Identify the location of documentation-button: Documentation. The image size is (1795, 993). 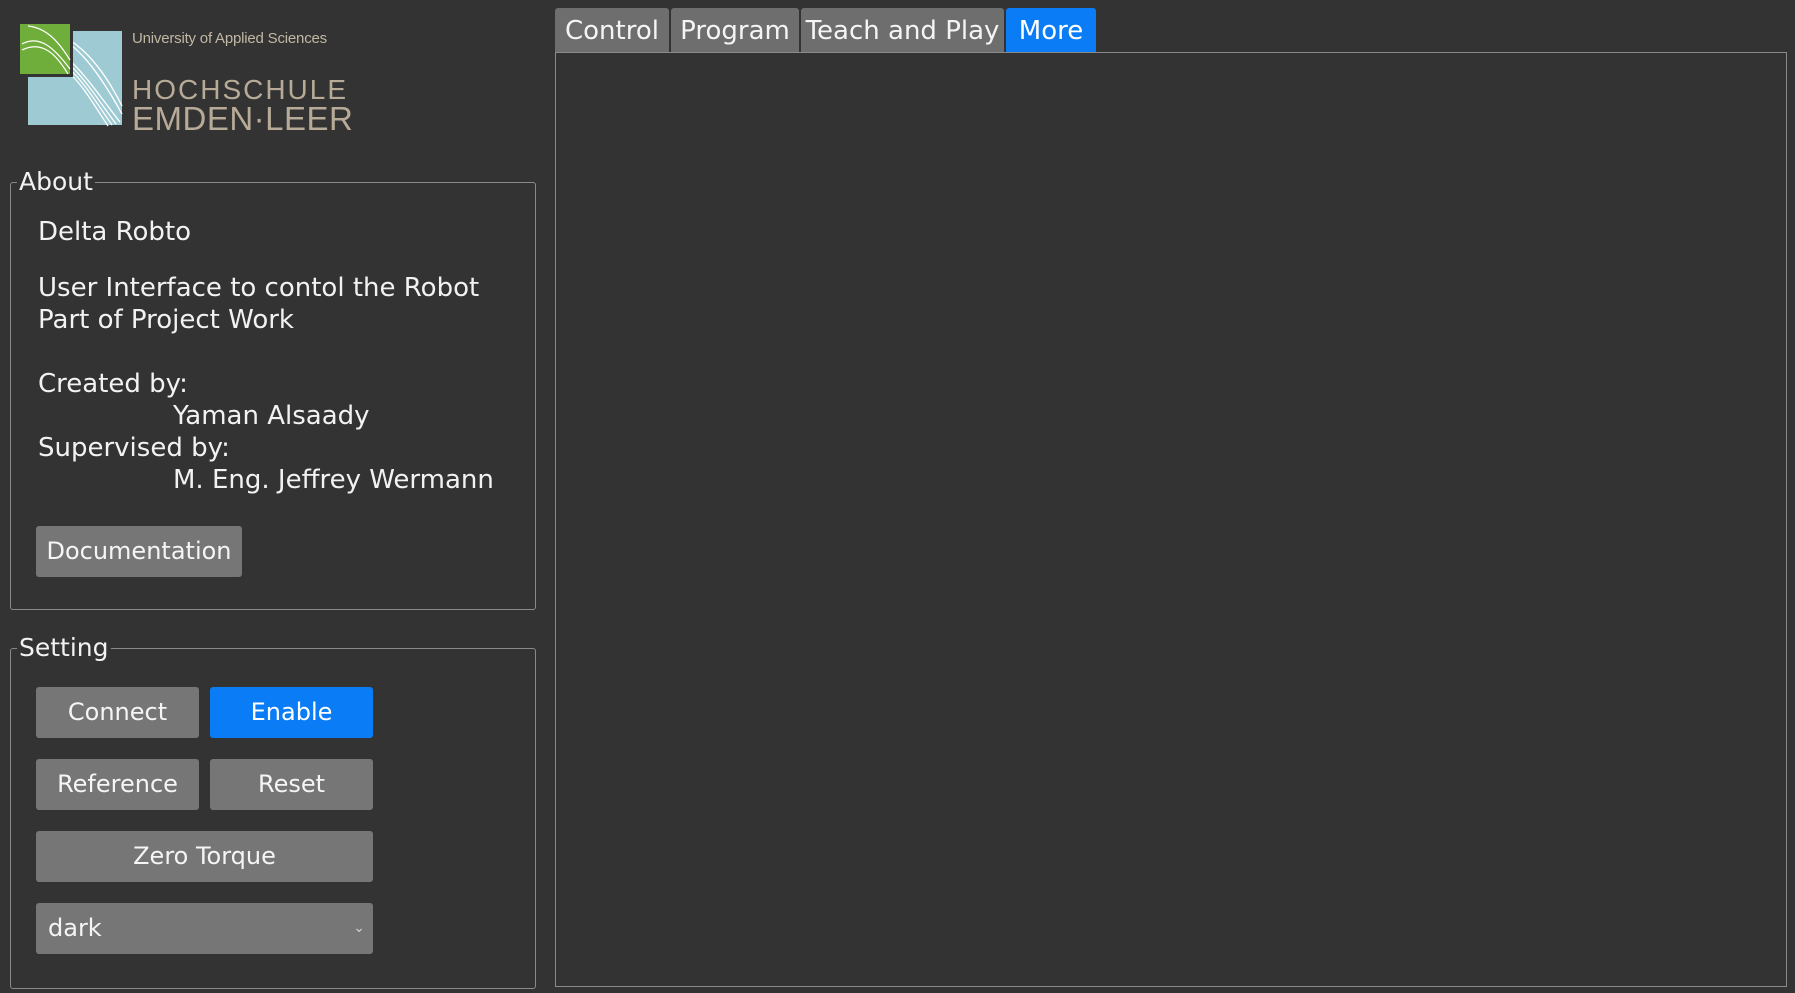
(139, 551).